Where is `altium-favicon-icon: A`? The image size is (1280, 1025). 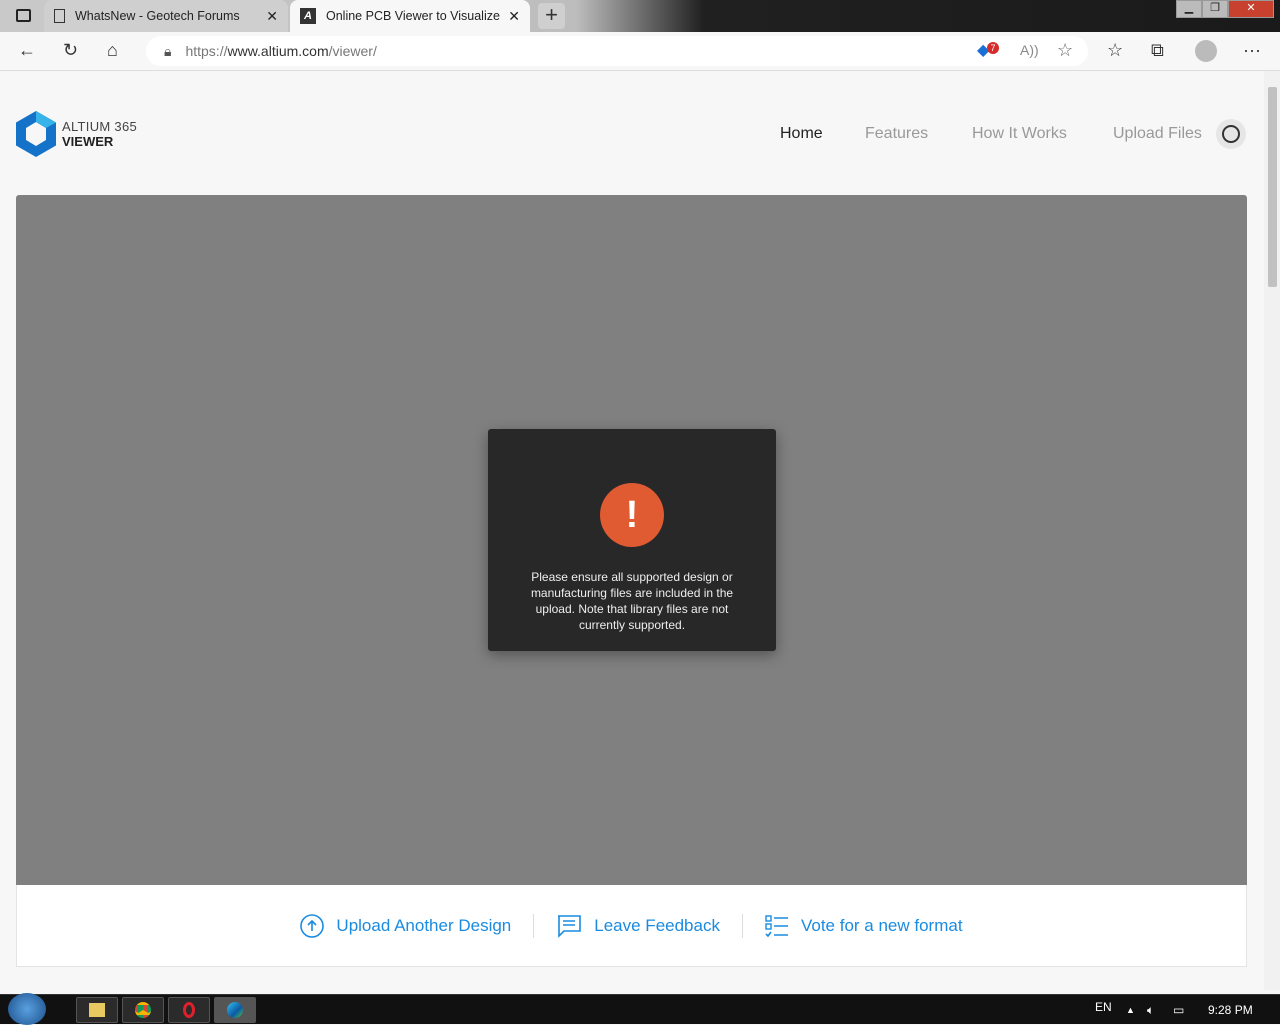
altium-favicon-icon: A is located at coordinates (308, 16).